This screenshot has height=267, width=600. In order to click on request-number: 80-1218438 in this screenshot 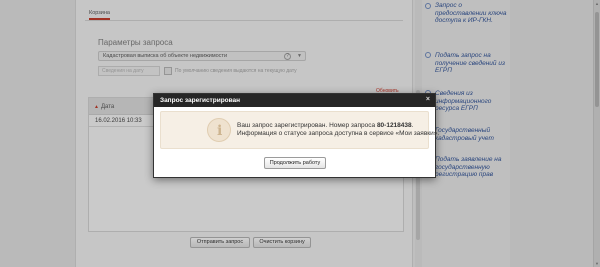, I will do `click(394, 125)`.